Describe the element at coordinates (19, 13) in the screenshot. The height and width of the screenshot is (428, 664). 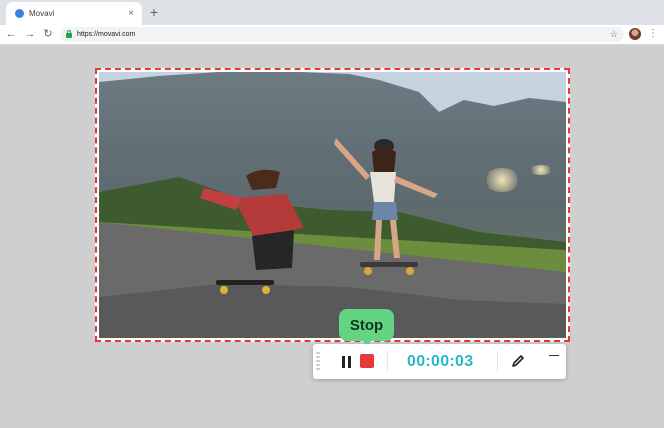
I see `movavi-favicon-icon` at that location.